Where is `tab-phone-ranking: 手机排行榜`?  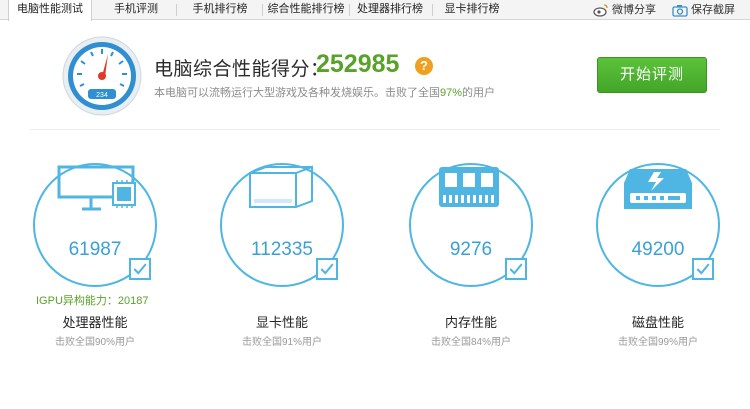
tab-phone-ranking: 手机排行榜 is located at coordinates (220, 10).